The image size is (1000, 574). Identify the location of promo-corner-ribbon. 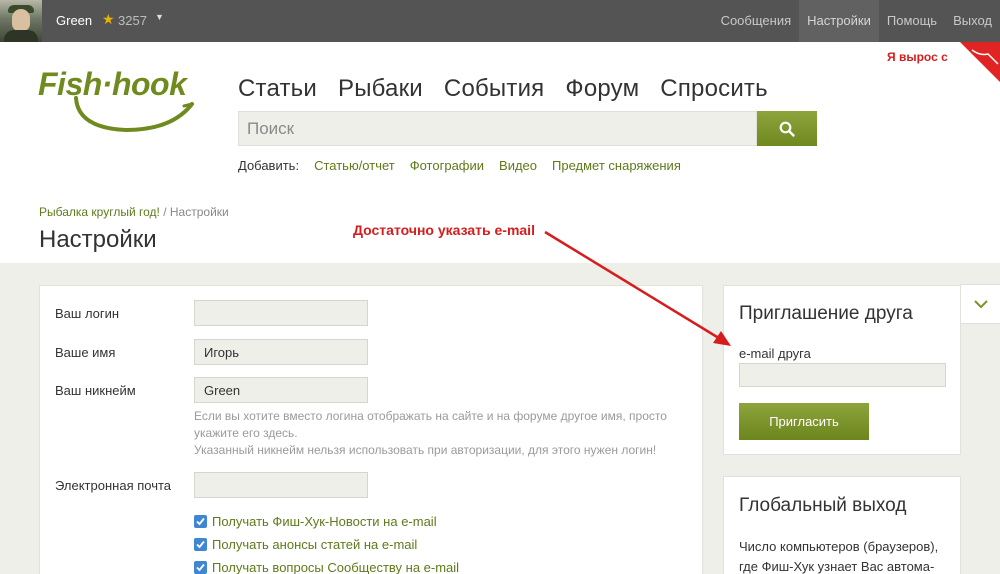
(970, 62).